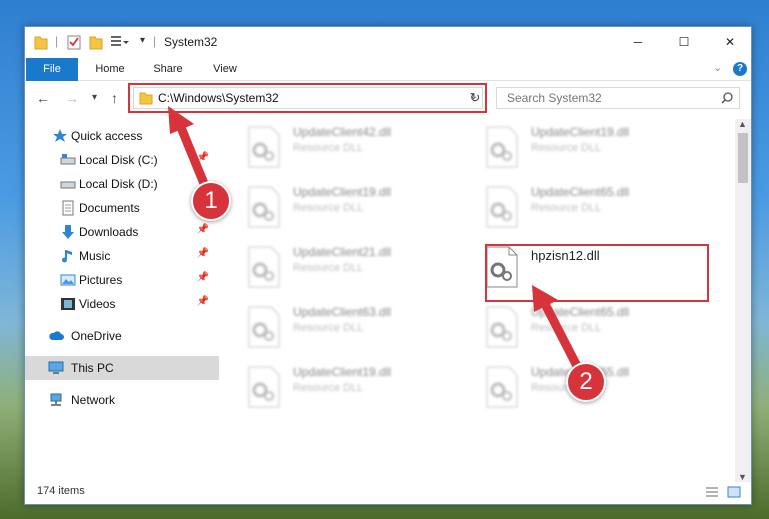 The width and height of the screenshot is (769, 519). I want to click on step-badge-1: 1, so click(211, 201).